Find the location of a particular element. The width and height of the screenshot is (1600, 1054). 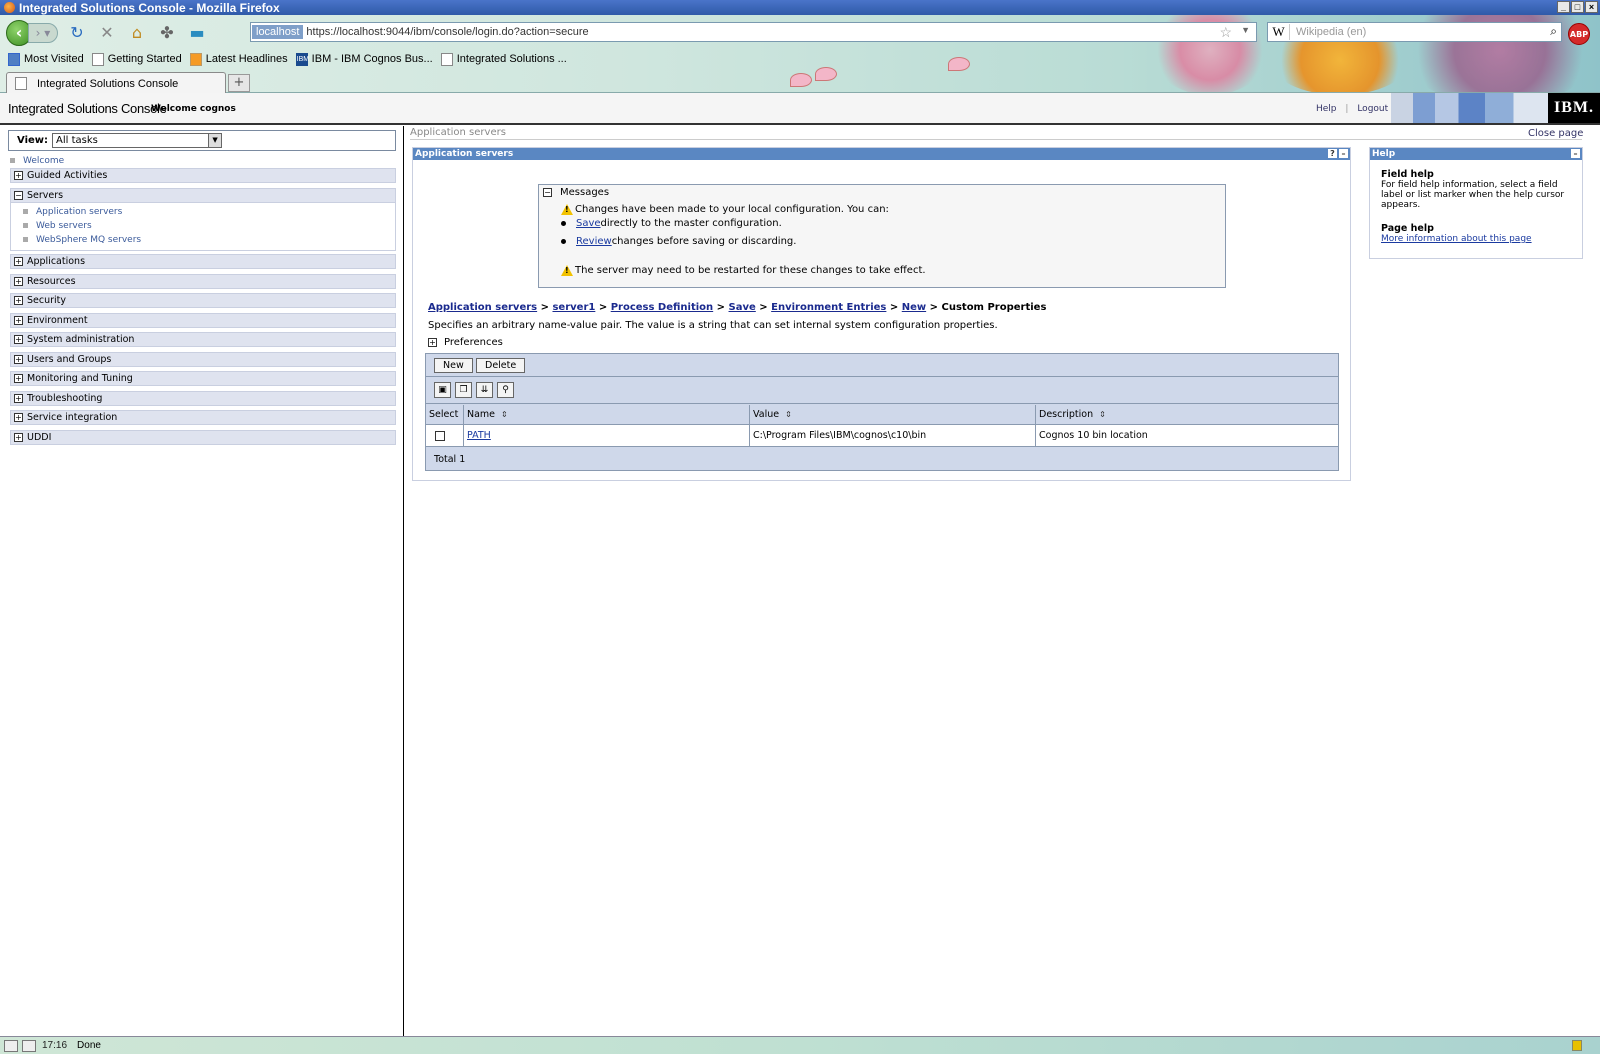

nav-group-monitoring-and-tuning: + Monitoring and Tuning is located at coordinates (203, 378).